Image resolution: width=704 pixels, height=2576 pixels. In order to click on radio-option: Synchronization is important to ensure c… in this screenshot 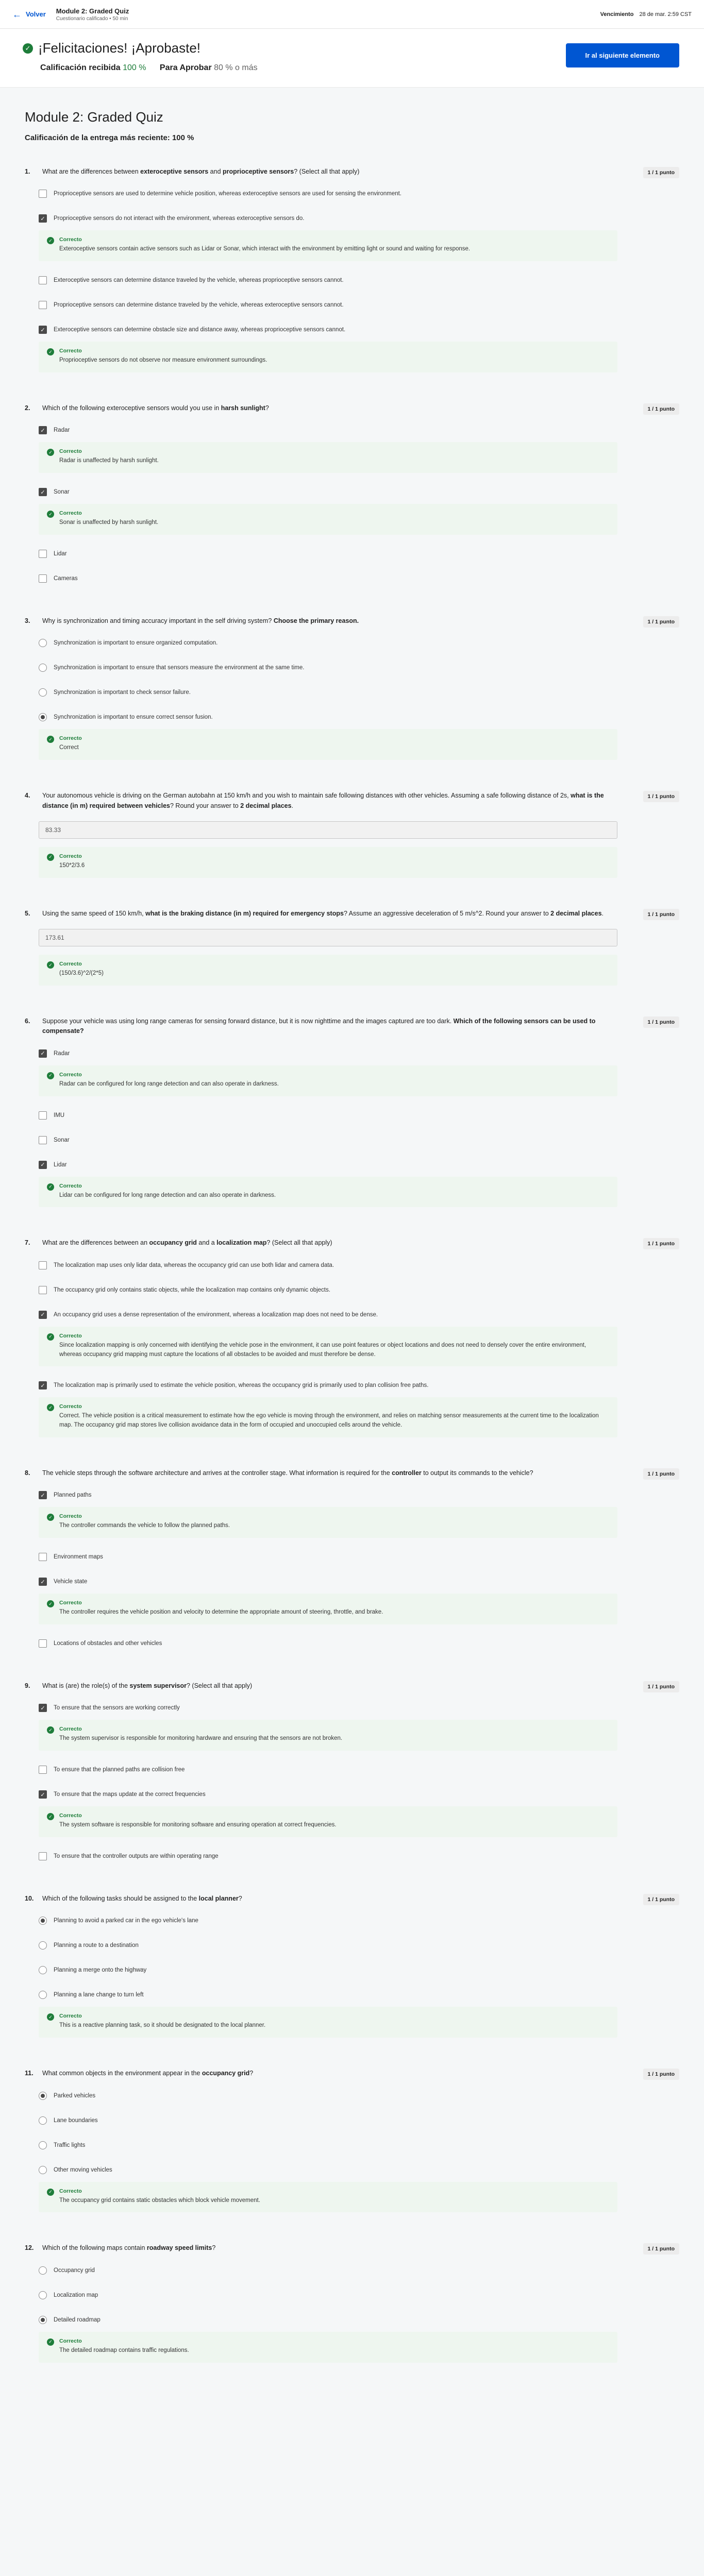, I will do `click(328, 717)`.